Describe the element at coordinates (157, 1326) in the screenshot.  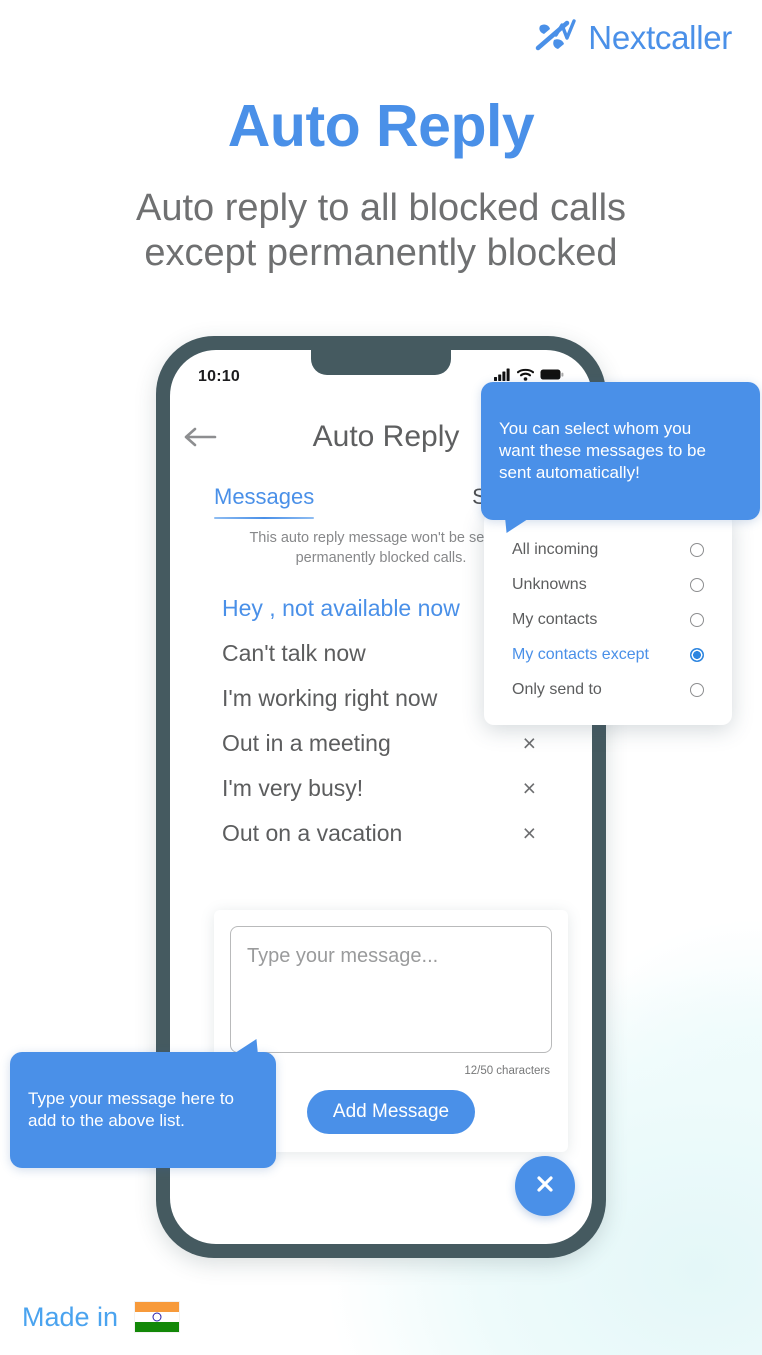
I see `flag-green-stripe` at that location.